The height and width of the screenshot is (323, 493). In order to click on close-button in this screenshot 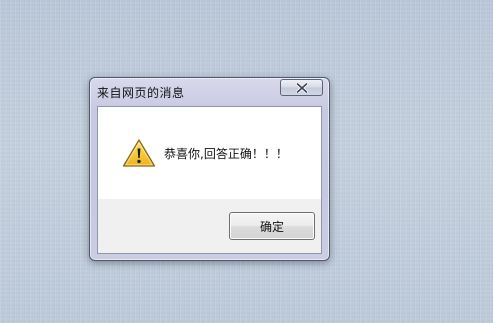, I will do `click(301, 87)`.